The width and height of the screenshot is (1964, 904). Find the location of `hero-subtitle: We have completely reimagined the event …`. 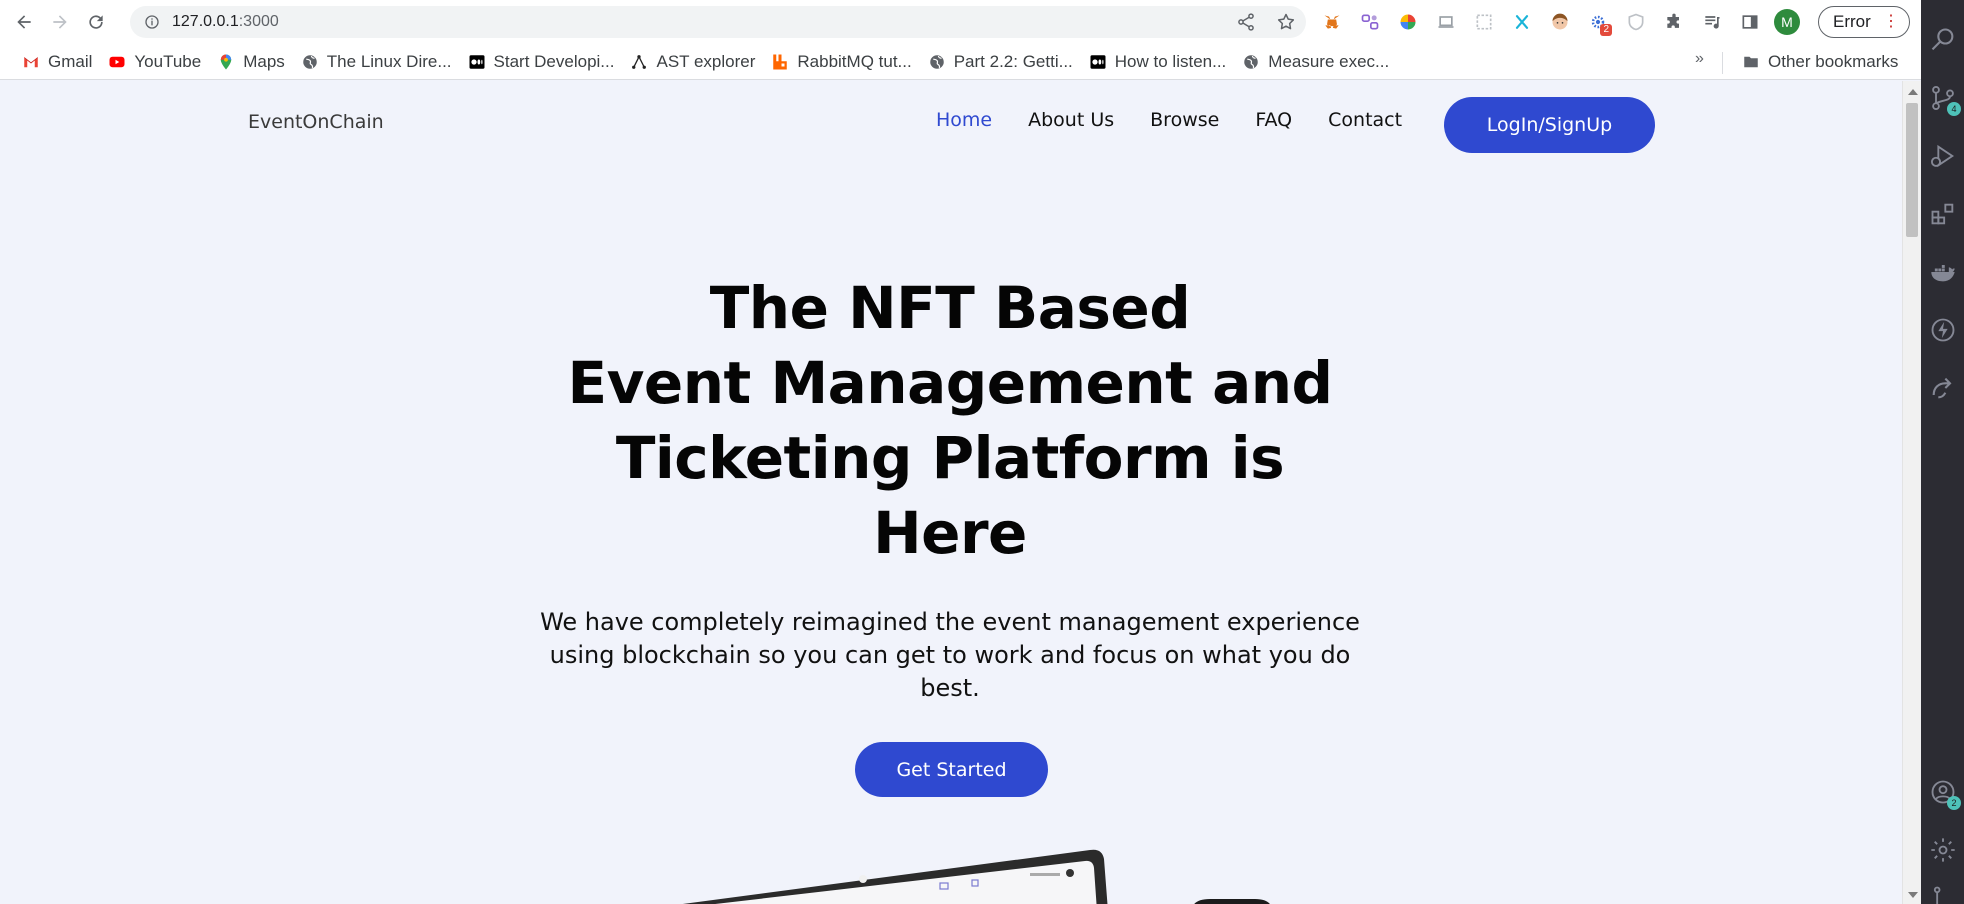

hero-subtitle: We have completely reimagined the event … is located at coordinates (950, 655).